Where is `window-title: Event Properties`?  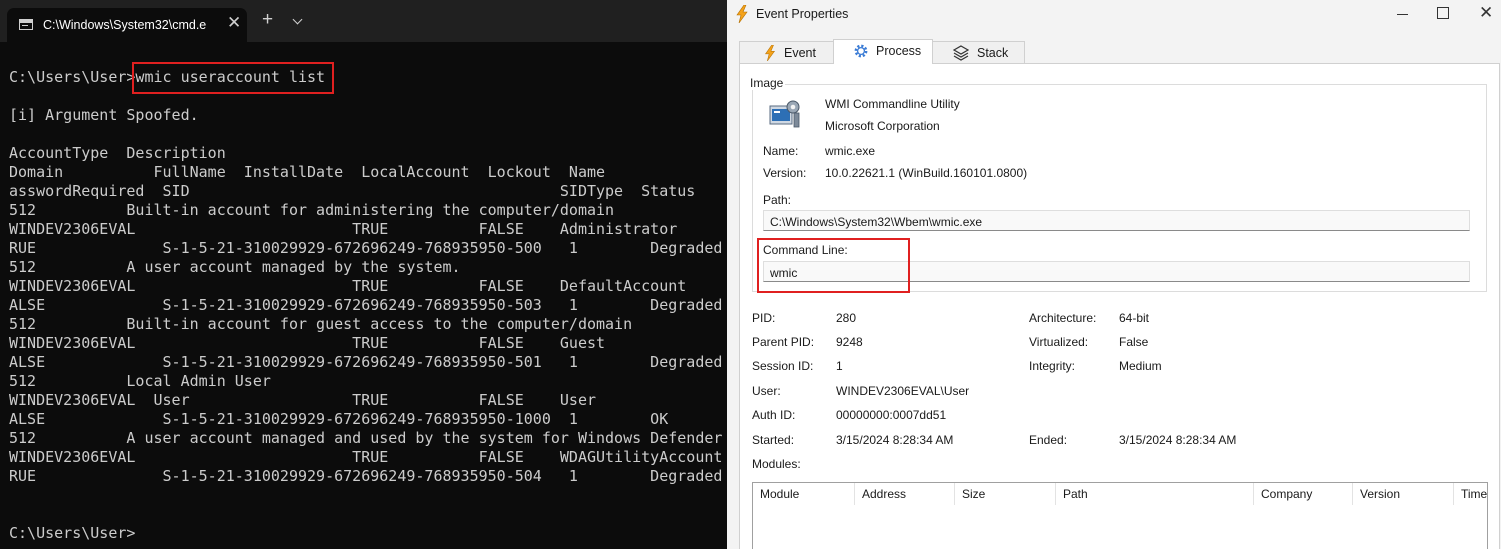
window-title: Event Properties is located at coordinates (802, 14).